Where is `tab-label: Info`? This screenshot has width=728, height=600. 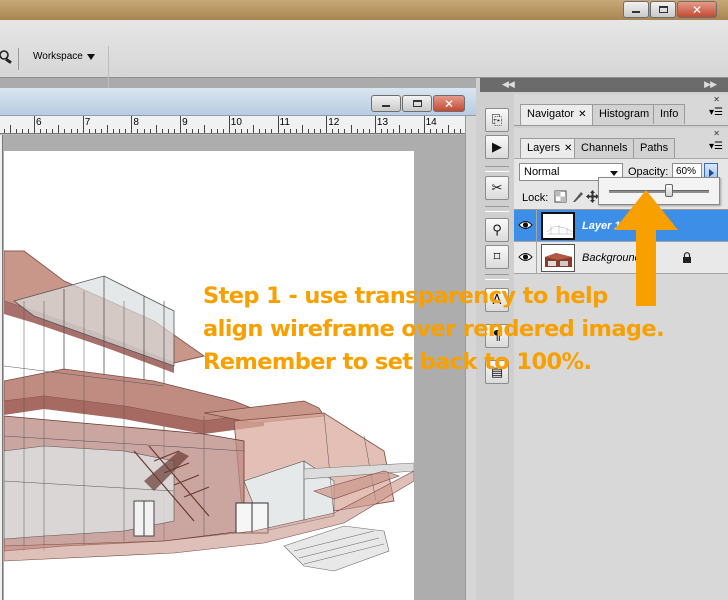
tab-label: Info is located at coordinates (669, 114).